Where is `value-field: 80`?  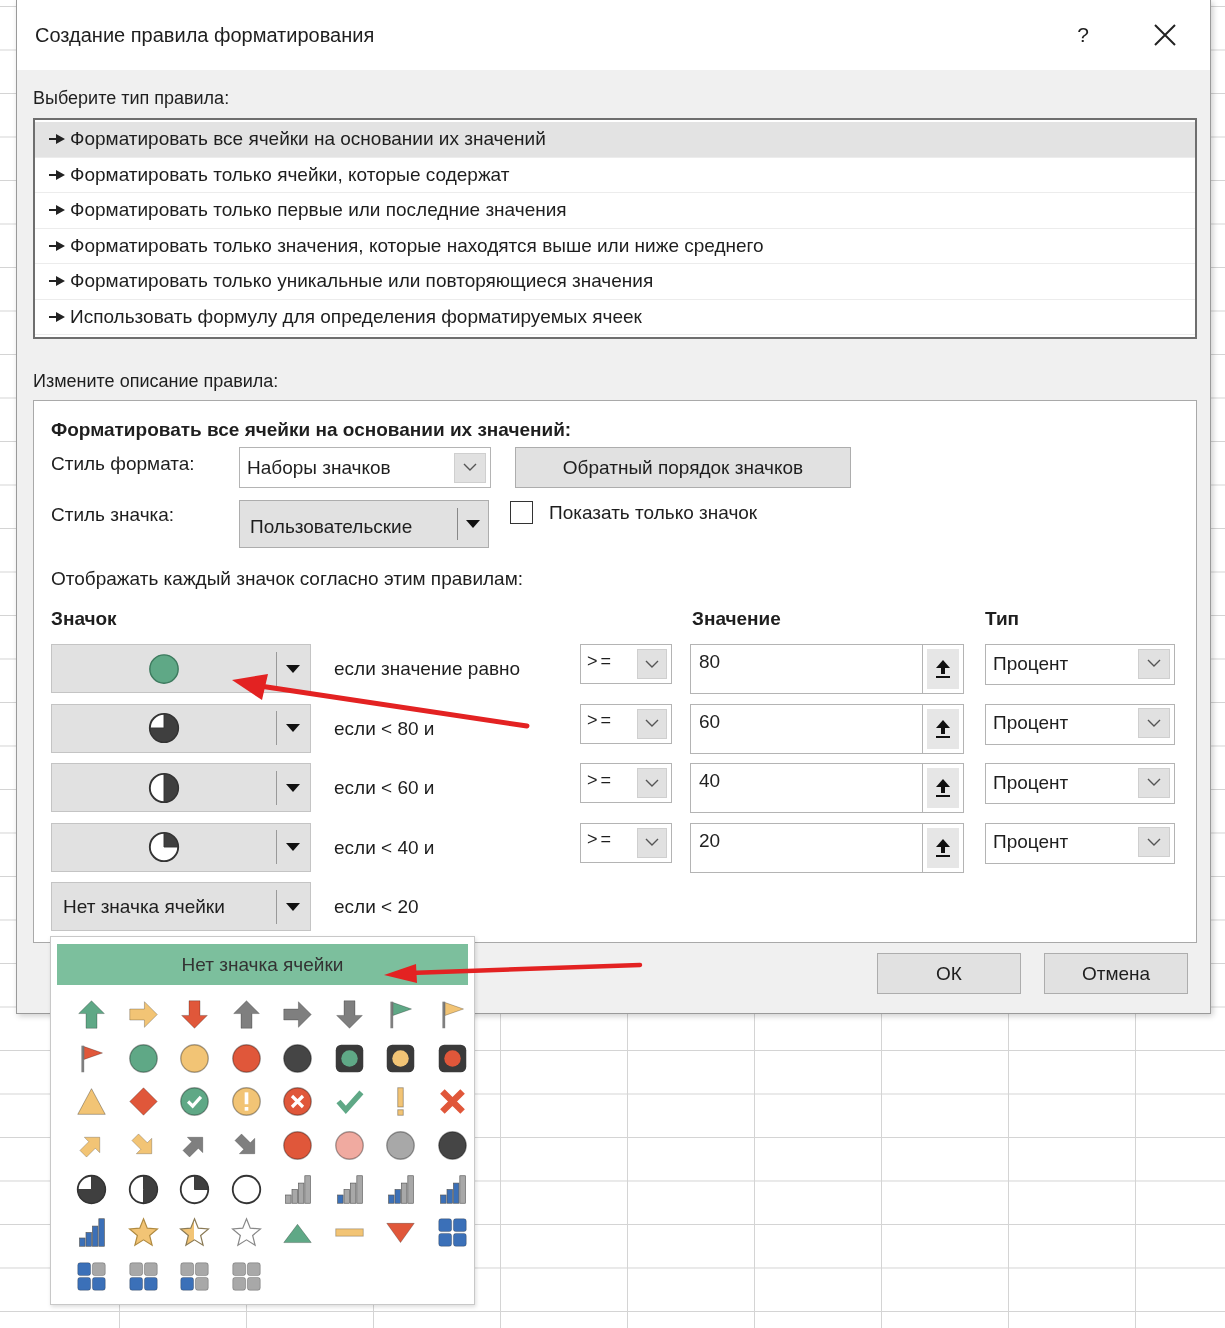
value-field: 80 is located at coordinates (806, 669).